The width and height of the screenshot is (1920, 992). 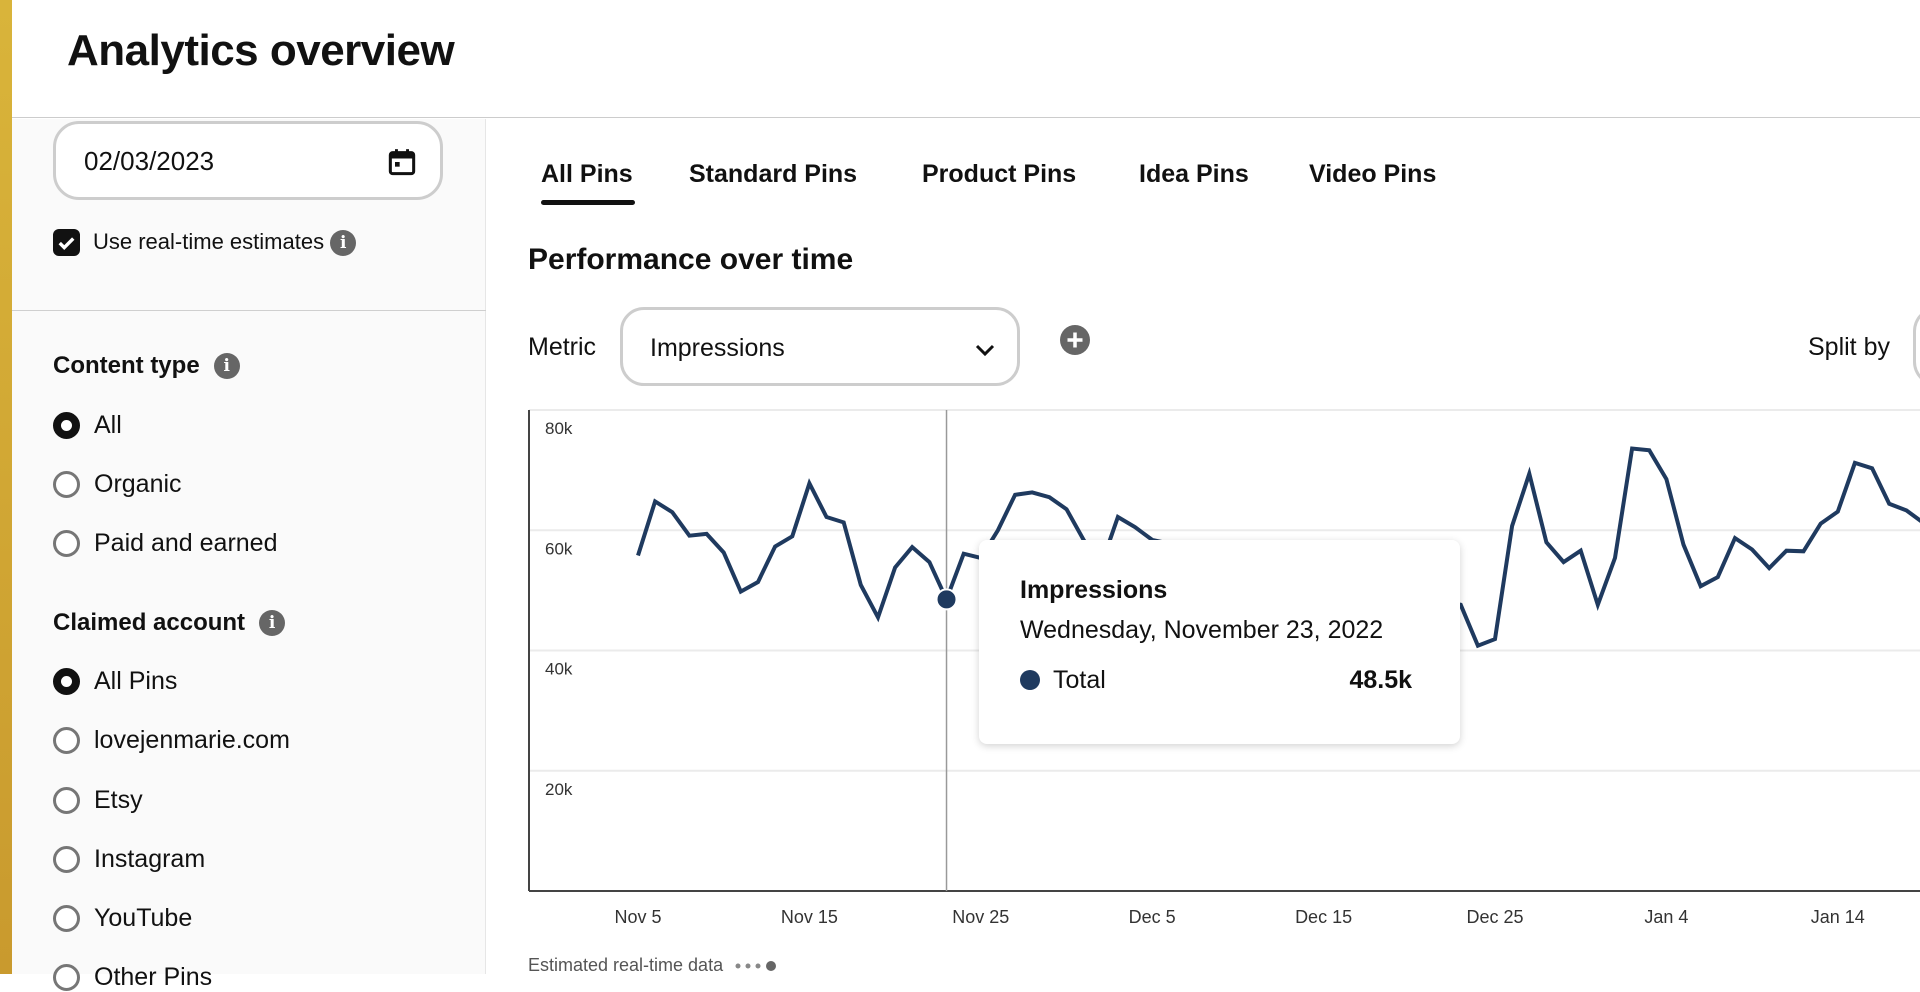 I want to click on highlight-point, so click(x=946, y=599).